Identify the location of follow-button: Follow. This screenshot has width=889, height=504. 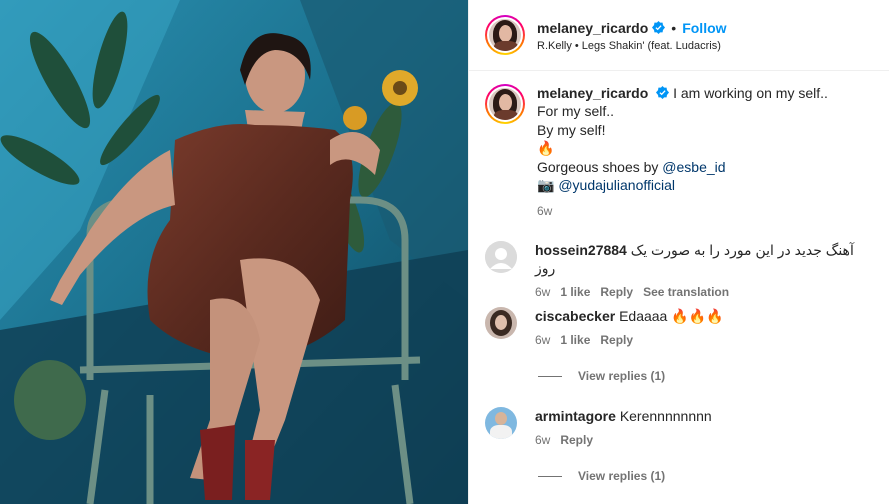
(704, 28).